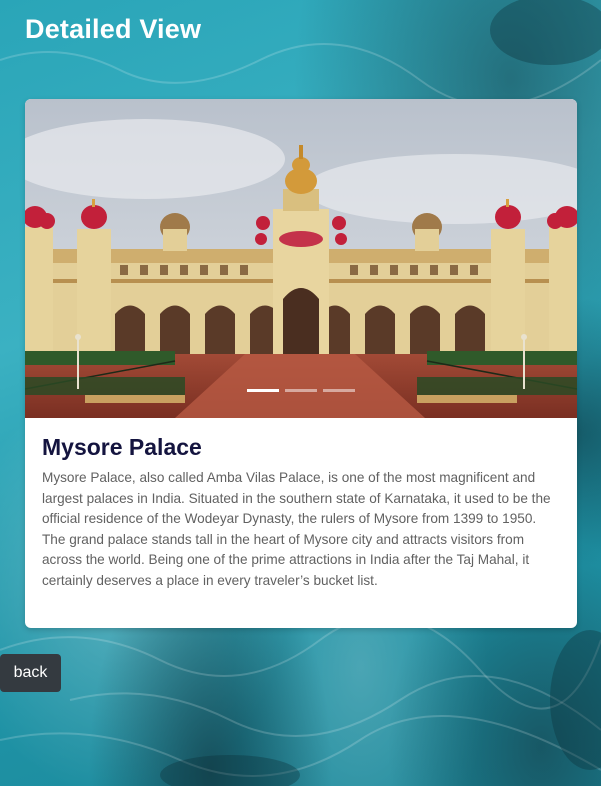 This screenshot has height=786, width=601. I want to click on back-button: back, so click(30, 673).